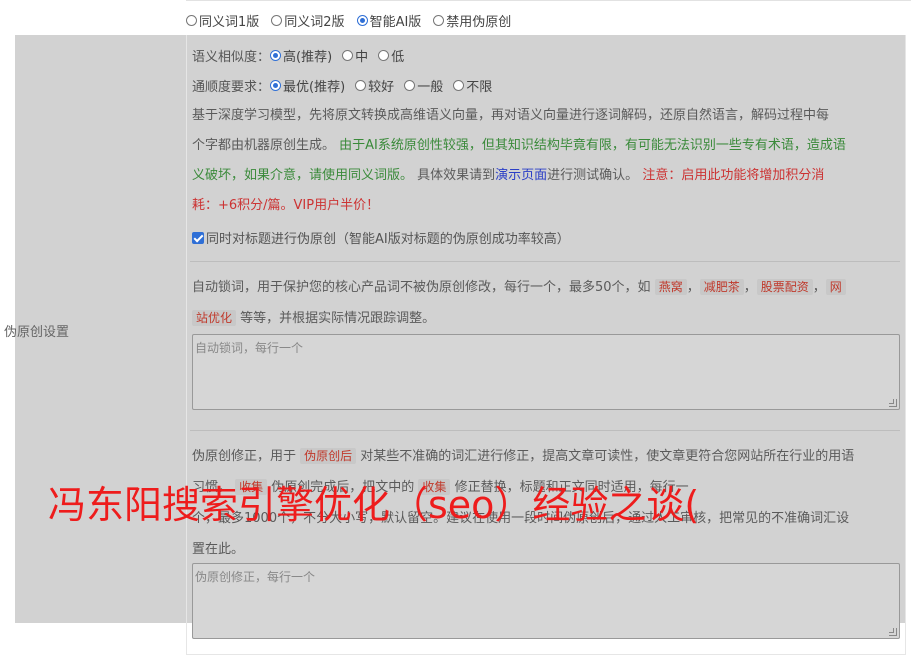 This screenshot has height=658, width=911. I want to click on lock-words-textarea: 自动锁词，每行一个, so click(546, 372).